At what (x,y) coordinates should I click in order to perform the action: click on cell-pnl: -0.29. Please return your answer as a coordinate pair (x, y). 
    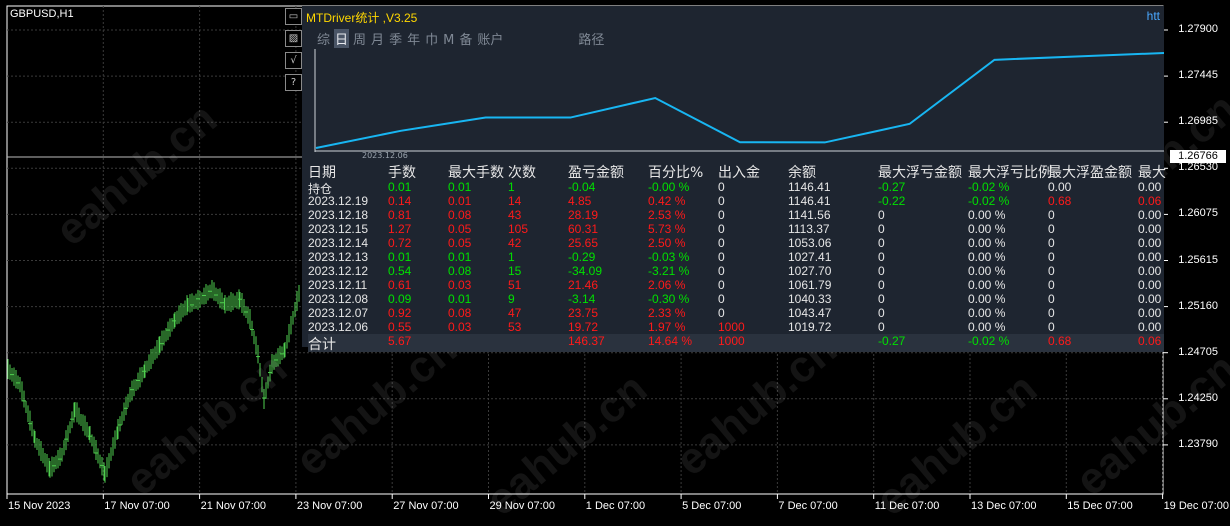
    Looking at the image, I should click on (581, 257).